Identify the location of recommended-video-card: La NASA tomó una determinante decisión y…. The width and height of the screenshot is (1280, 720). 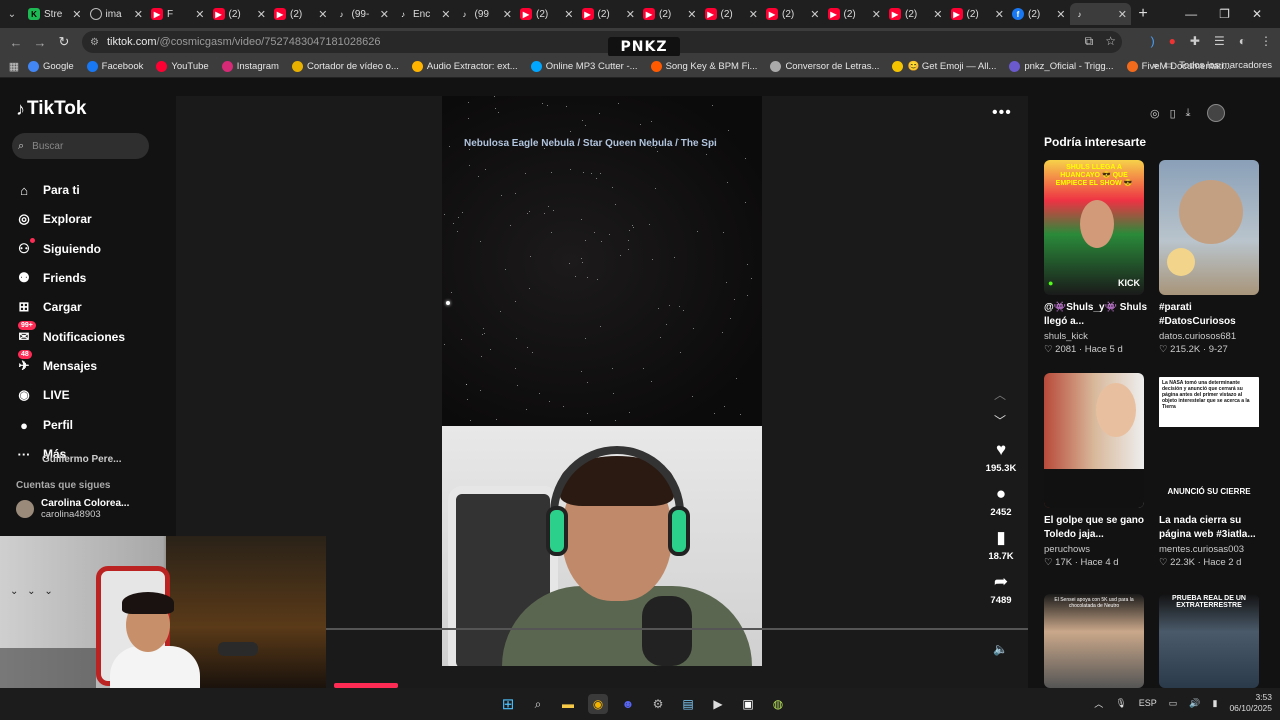
(1211, 470).